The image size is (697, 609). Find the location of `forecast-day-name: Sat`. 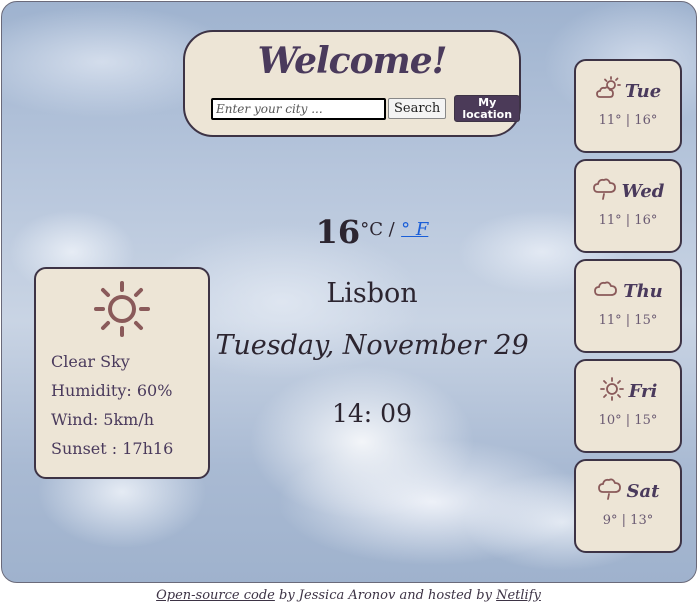

forecast-day-name: Sat is located at coordinates (643, 491).